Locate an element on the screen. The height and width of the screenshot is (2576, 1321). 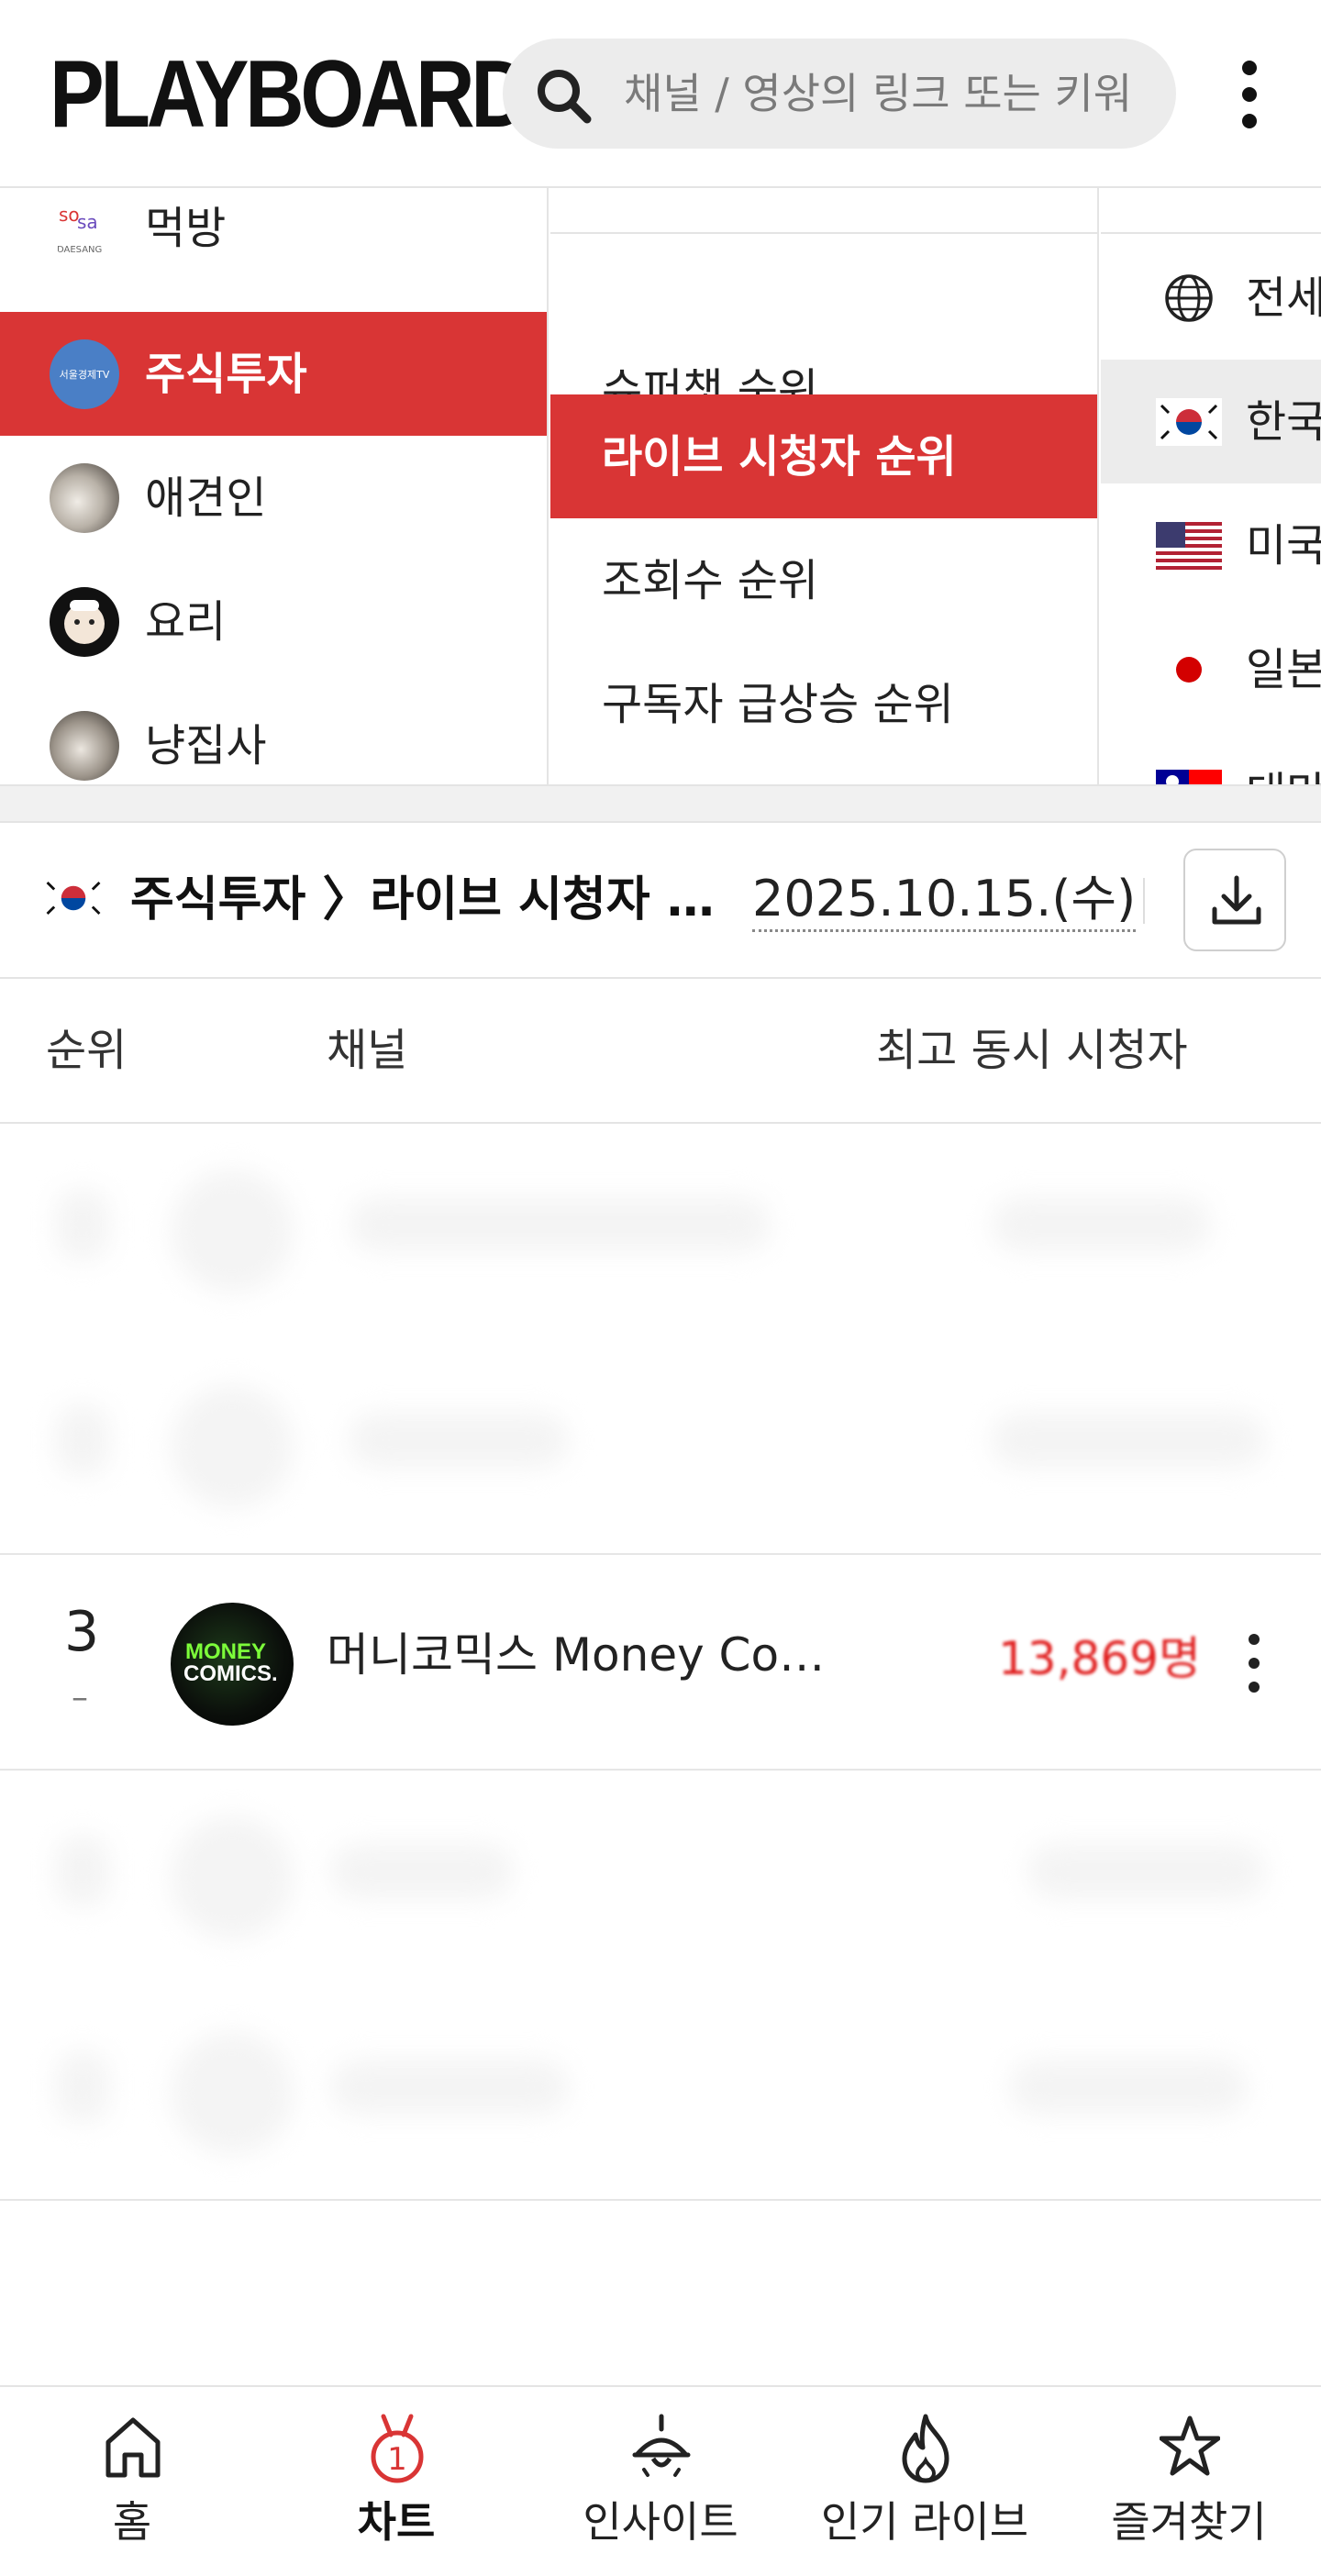
ranking-type-list: 슈퍼챗 순위 라이브 시청자 순위 조회수 순위 구독자 급상승 순위 is located at coordinates (824, 486).